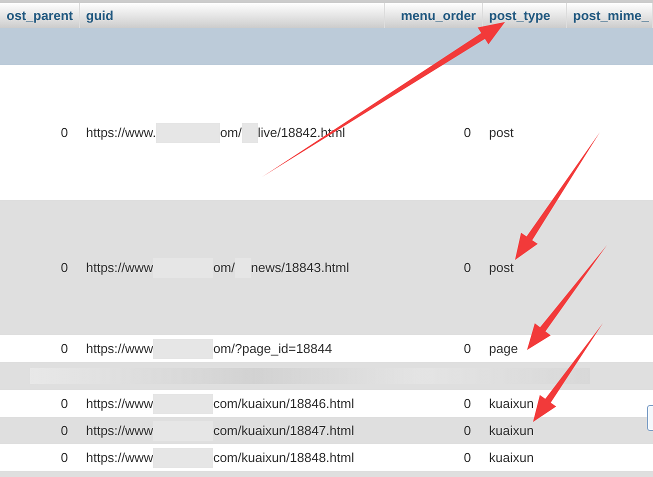  Describe the element at coordinates (283, 430) in the screenshot. I see `table-cell: com/kuaixun/18847.html` at that location.